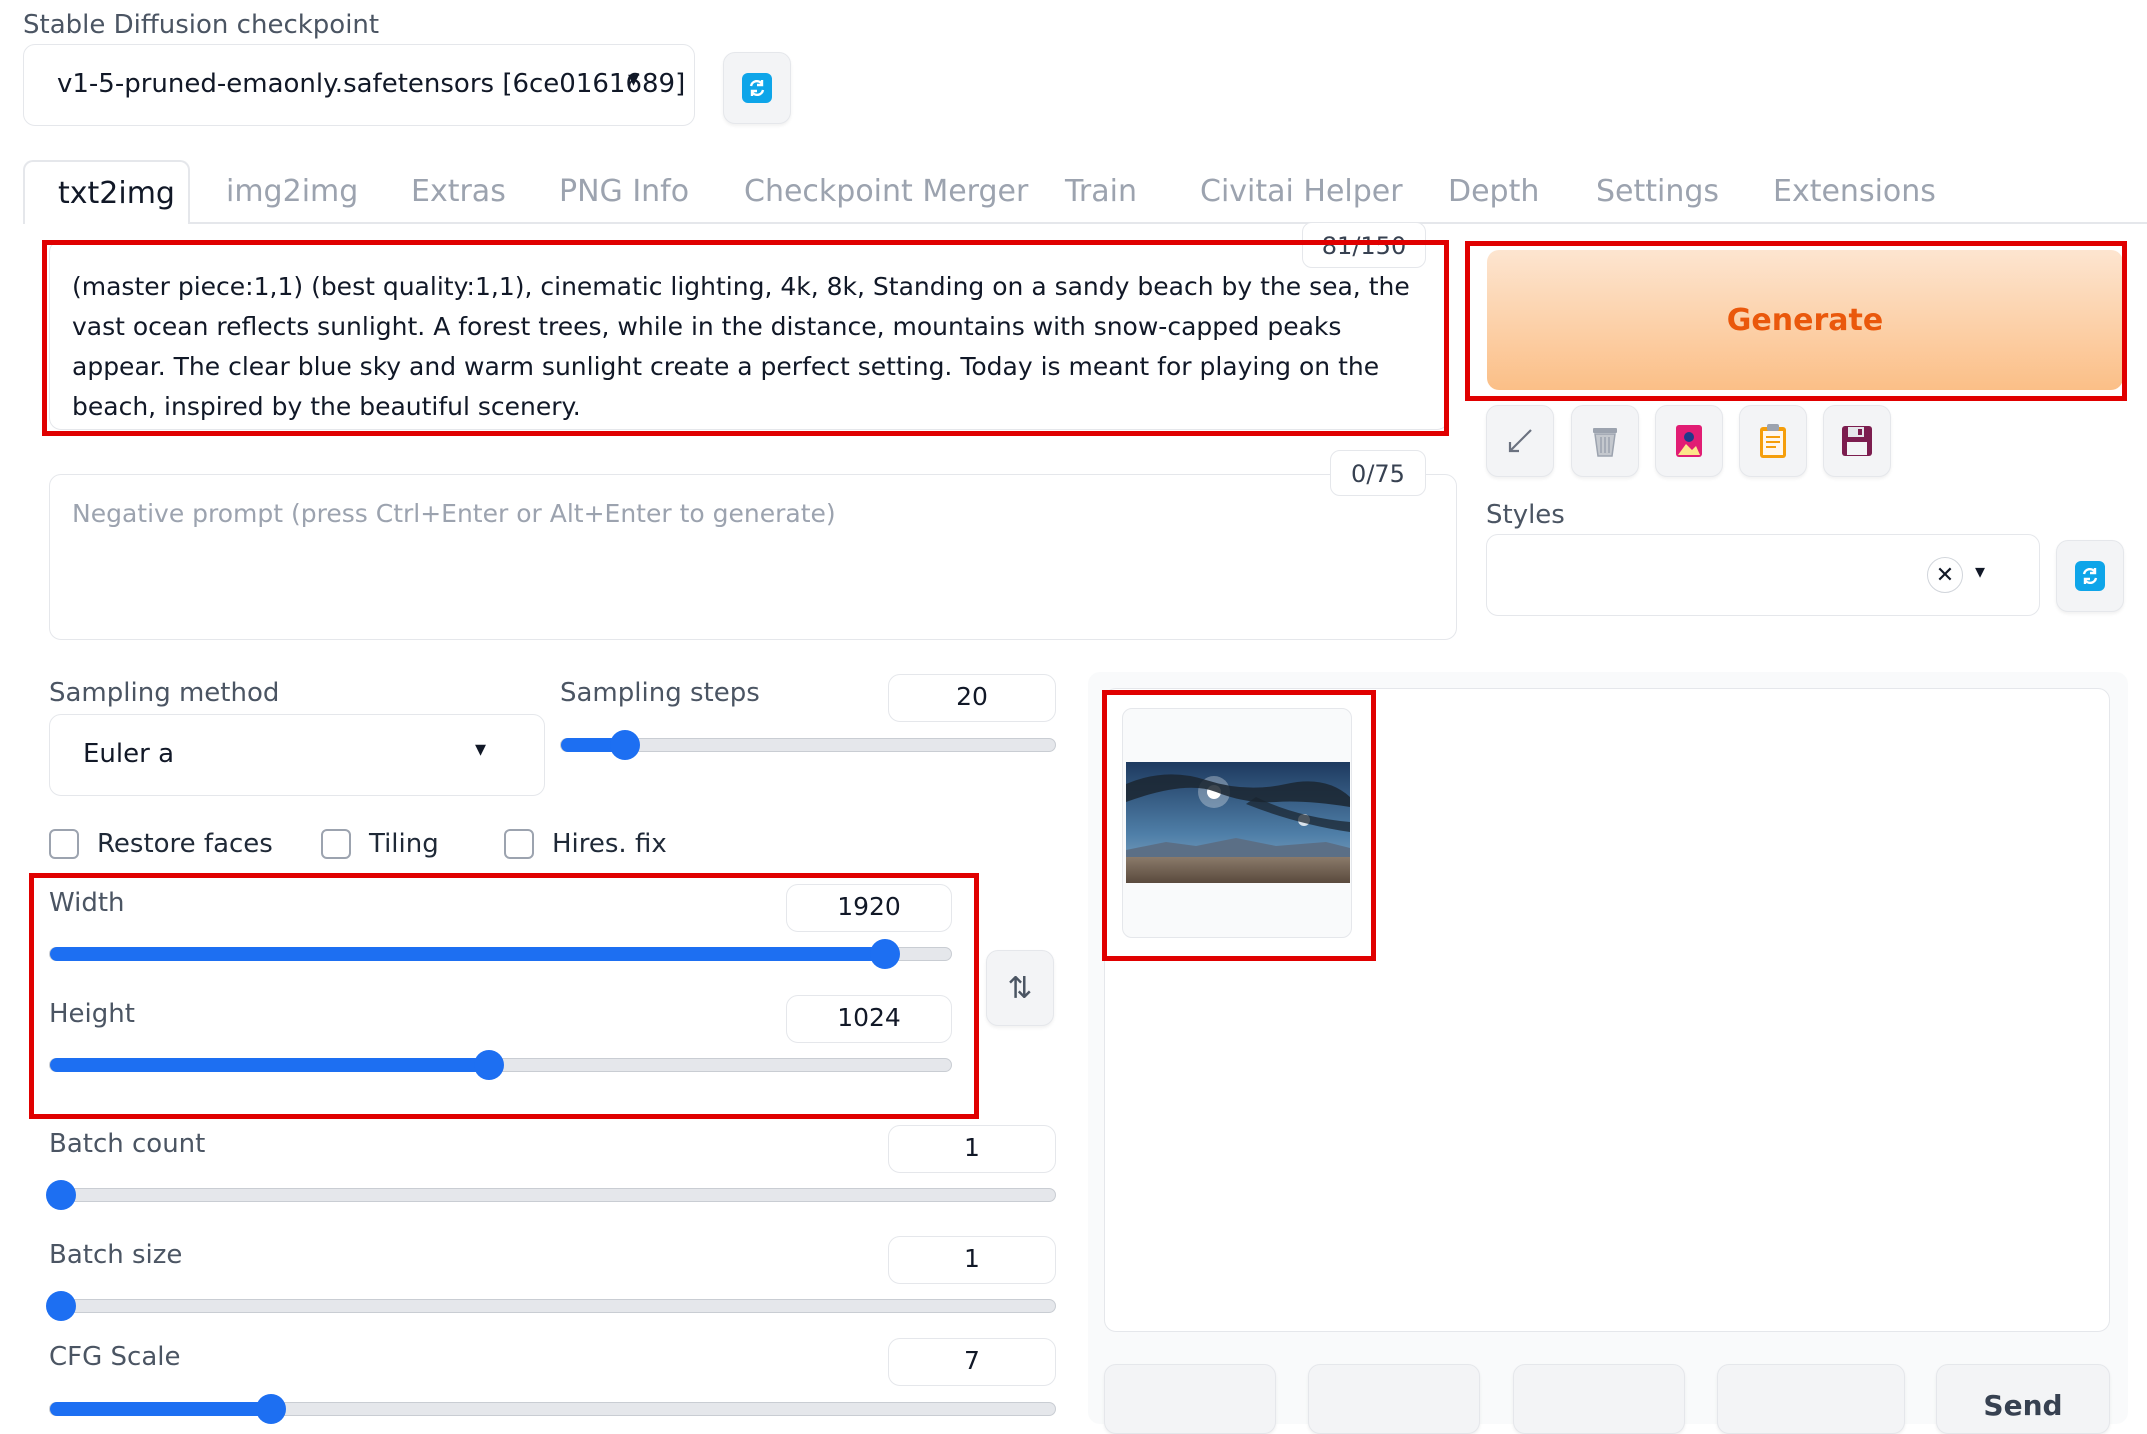  I want to click on sampling-steps-input: 20, so click(972, 698).